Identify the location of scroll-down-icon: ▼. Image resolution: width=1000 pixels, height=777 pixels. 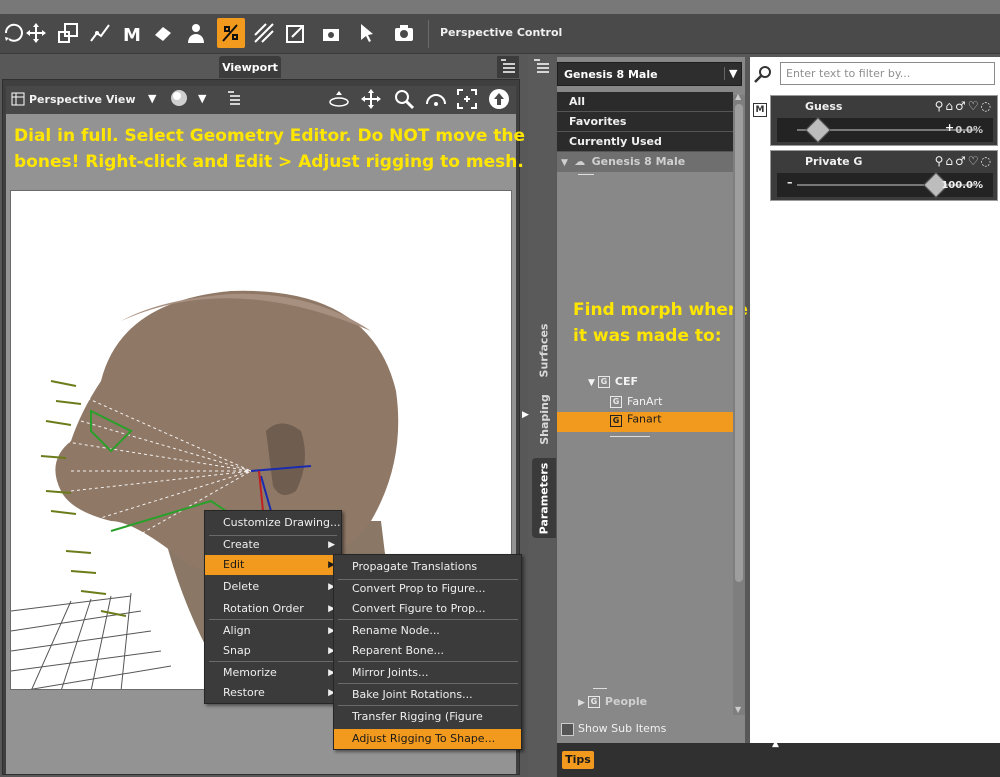
(738, 709).